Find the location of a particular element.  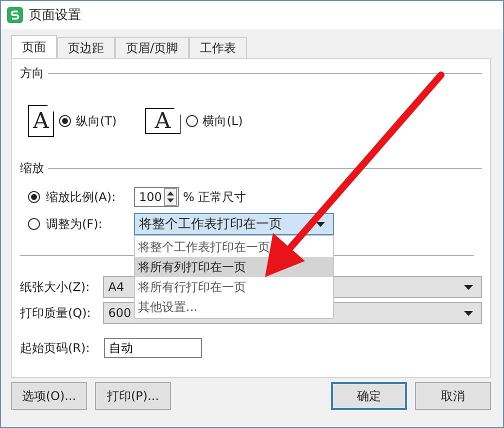

field-label: 纸张大小(Z): is located at coordinates (55, 287).